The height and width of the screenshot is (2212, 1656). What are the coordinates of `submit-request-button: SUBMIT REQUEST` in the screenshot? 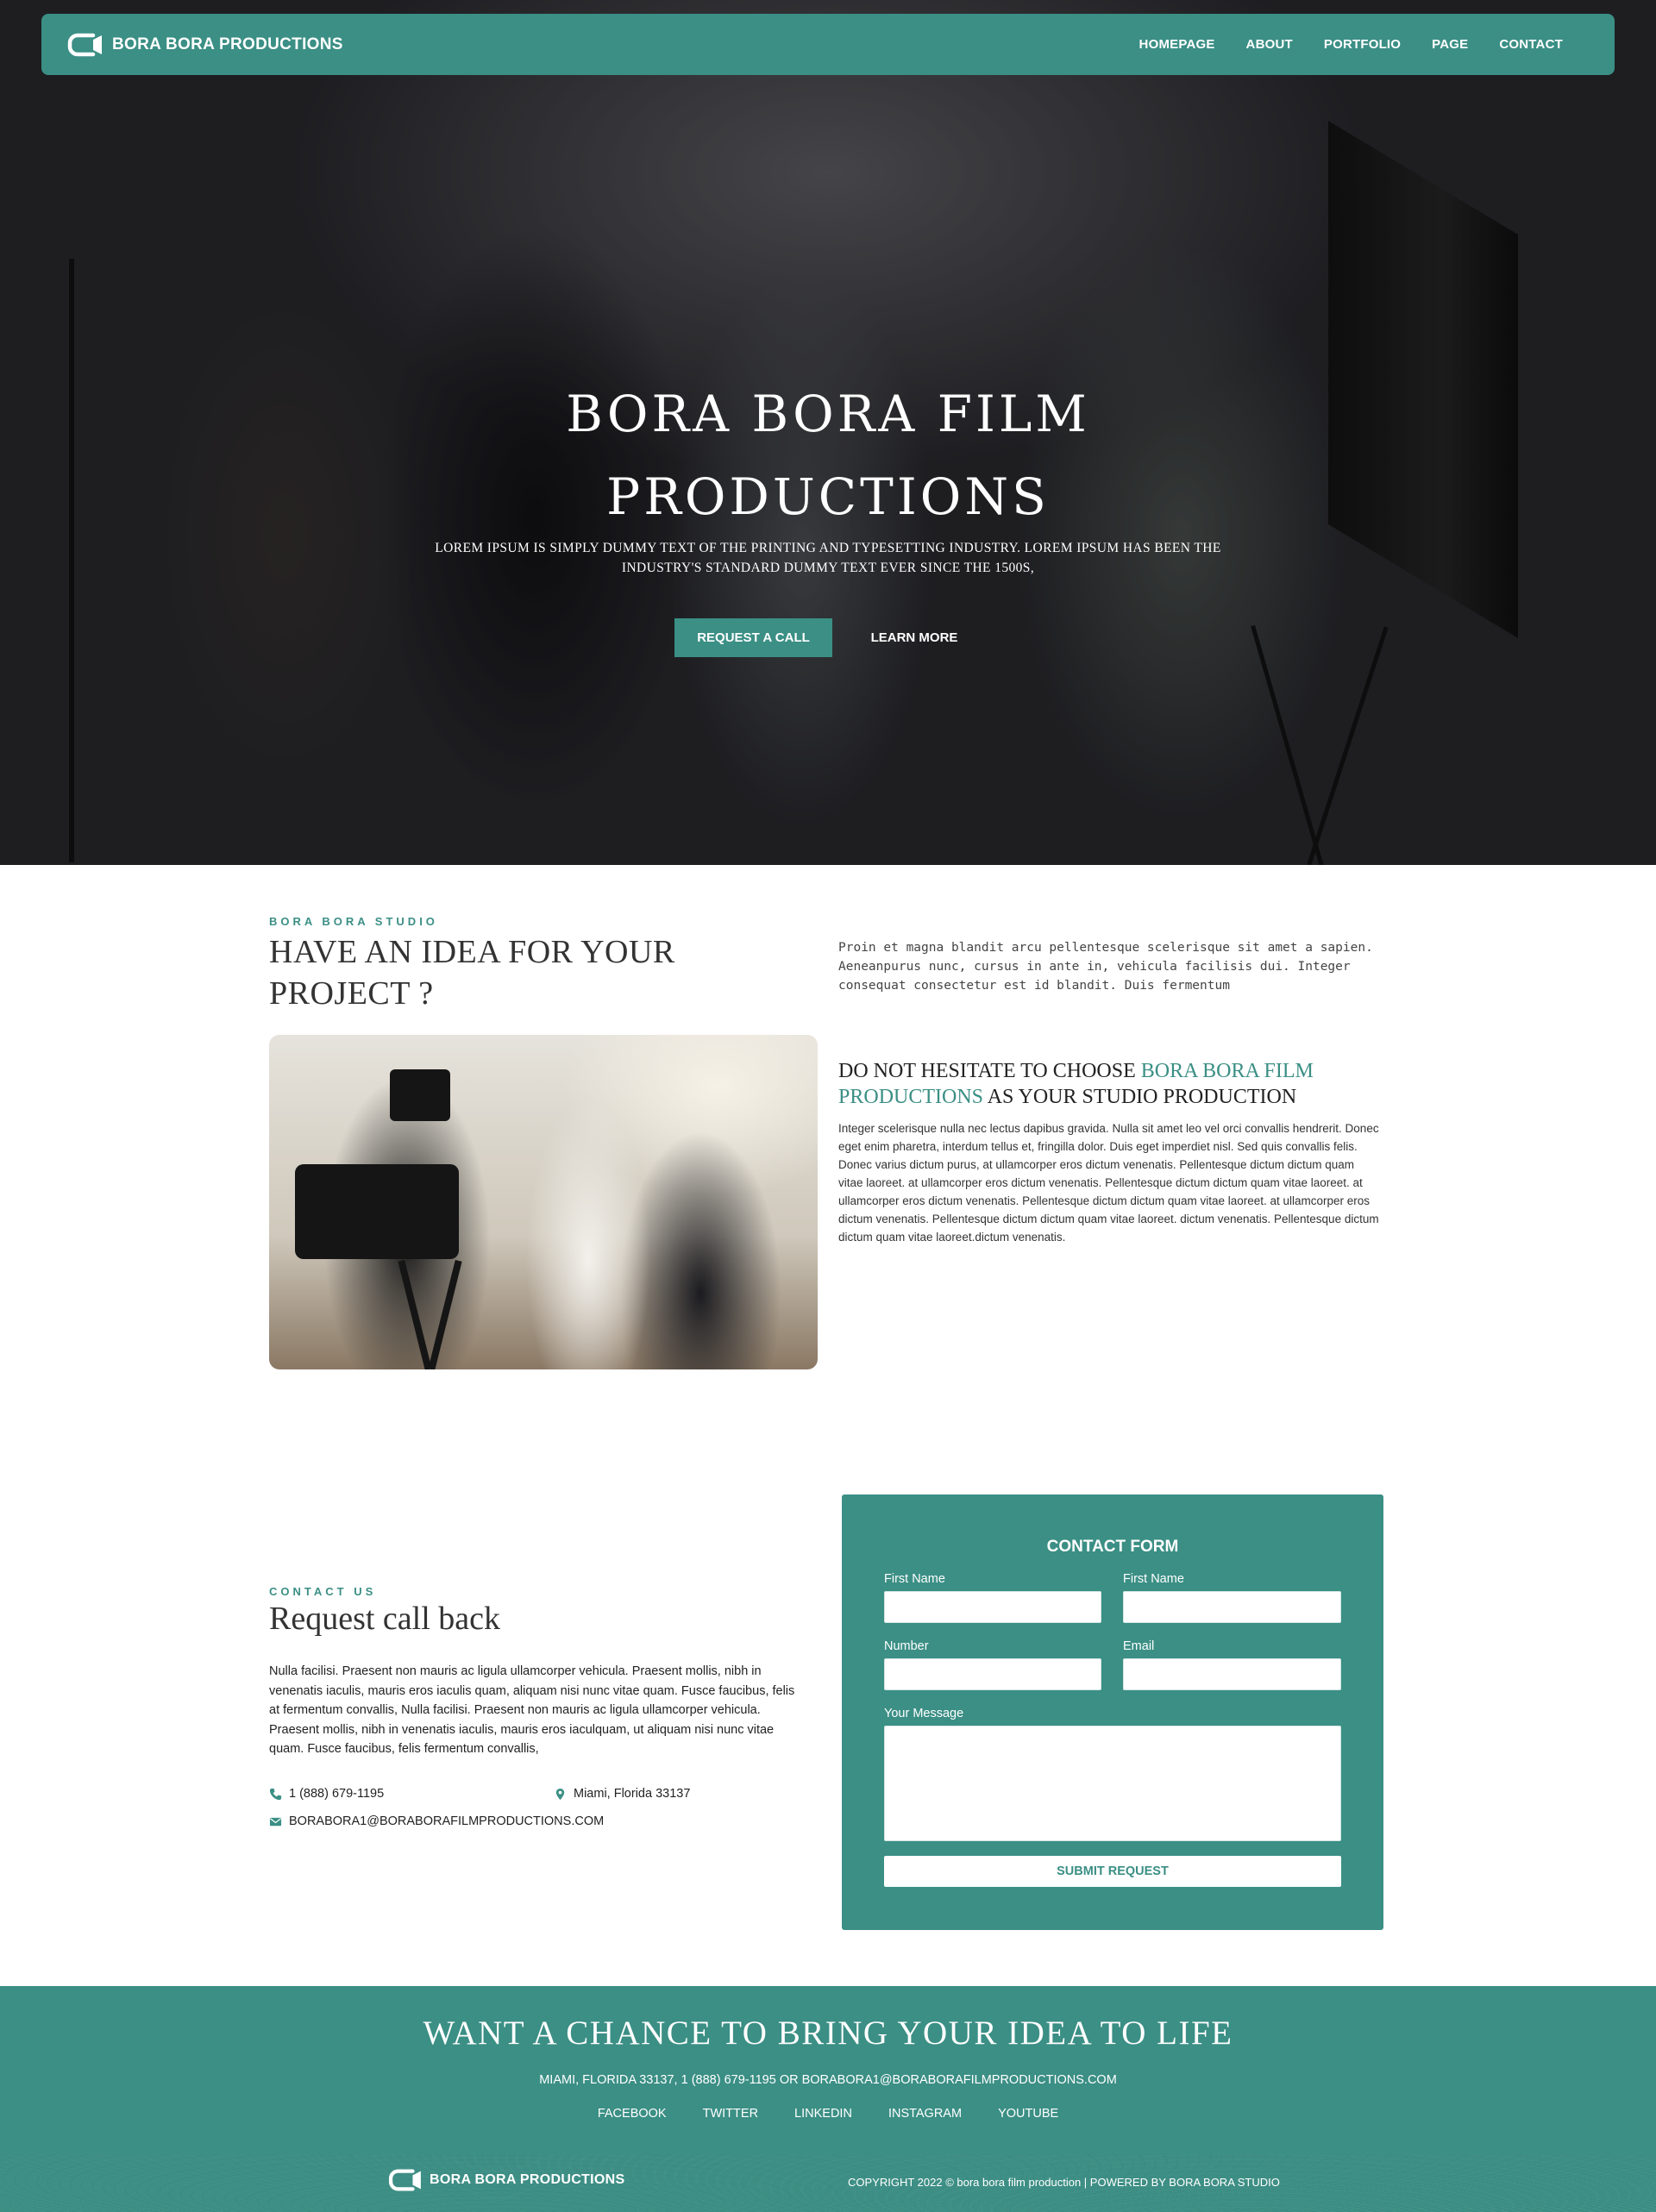 It's located at (1113, 1871).